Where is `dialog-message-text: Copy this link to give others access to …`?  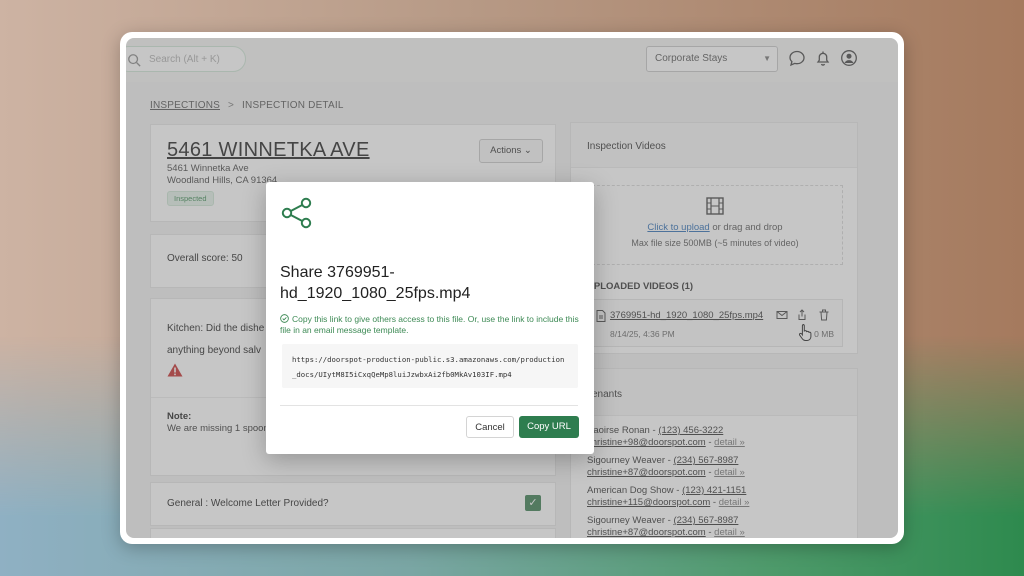 dialog-message-text: Copy this link to give others access to … is located at coordinates (429, 324).